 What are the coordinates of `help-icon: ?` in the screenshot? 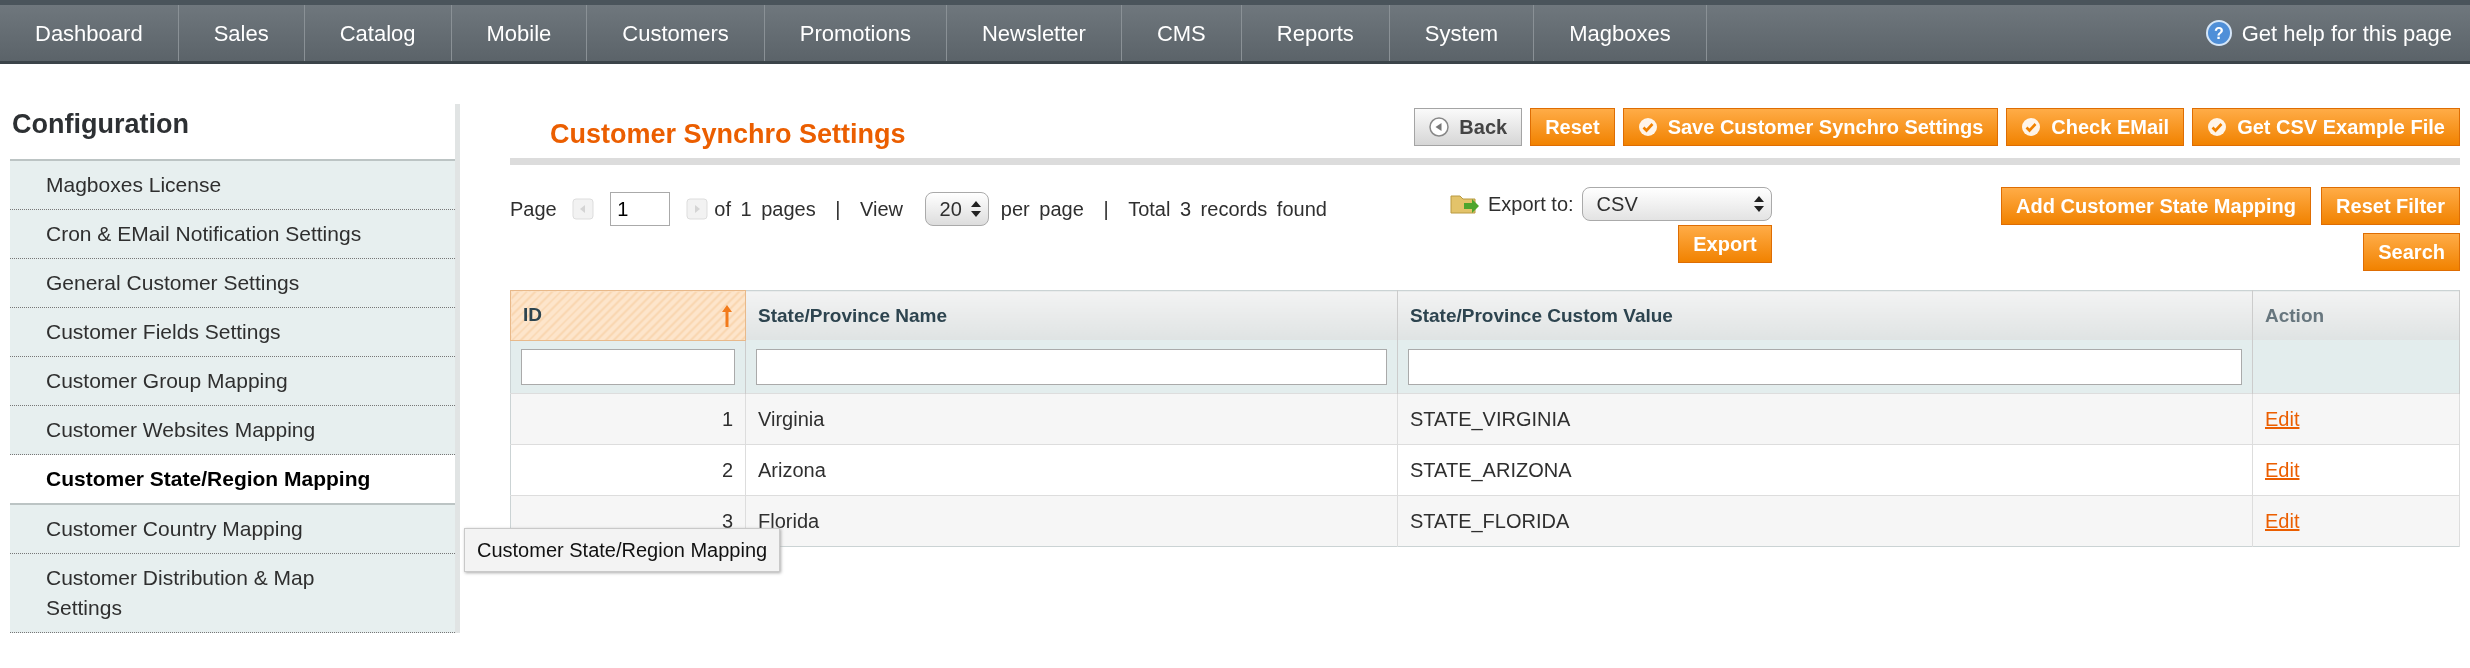 It's located at (2218, 33).